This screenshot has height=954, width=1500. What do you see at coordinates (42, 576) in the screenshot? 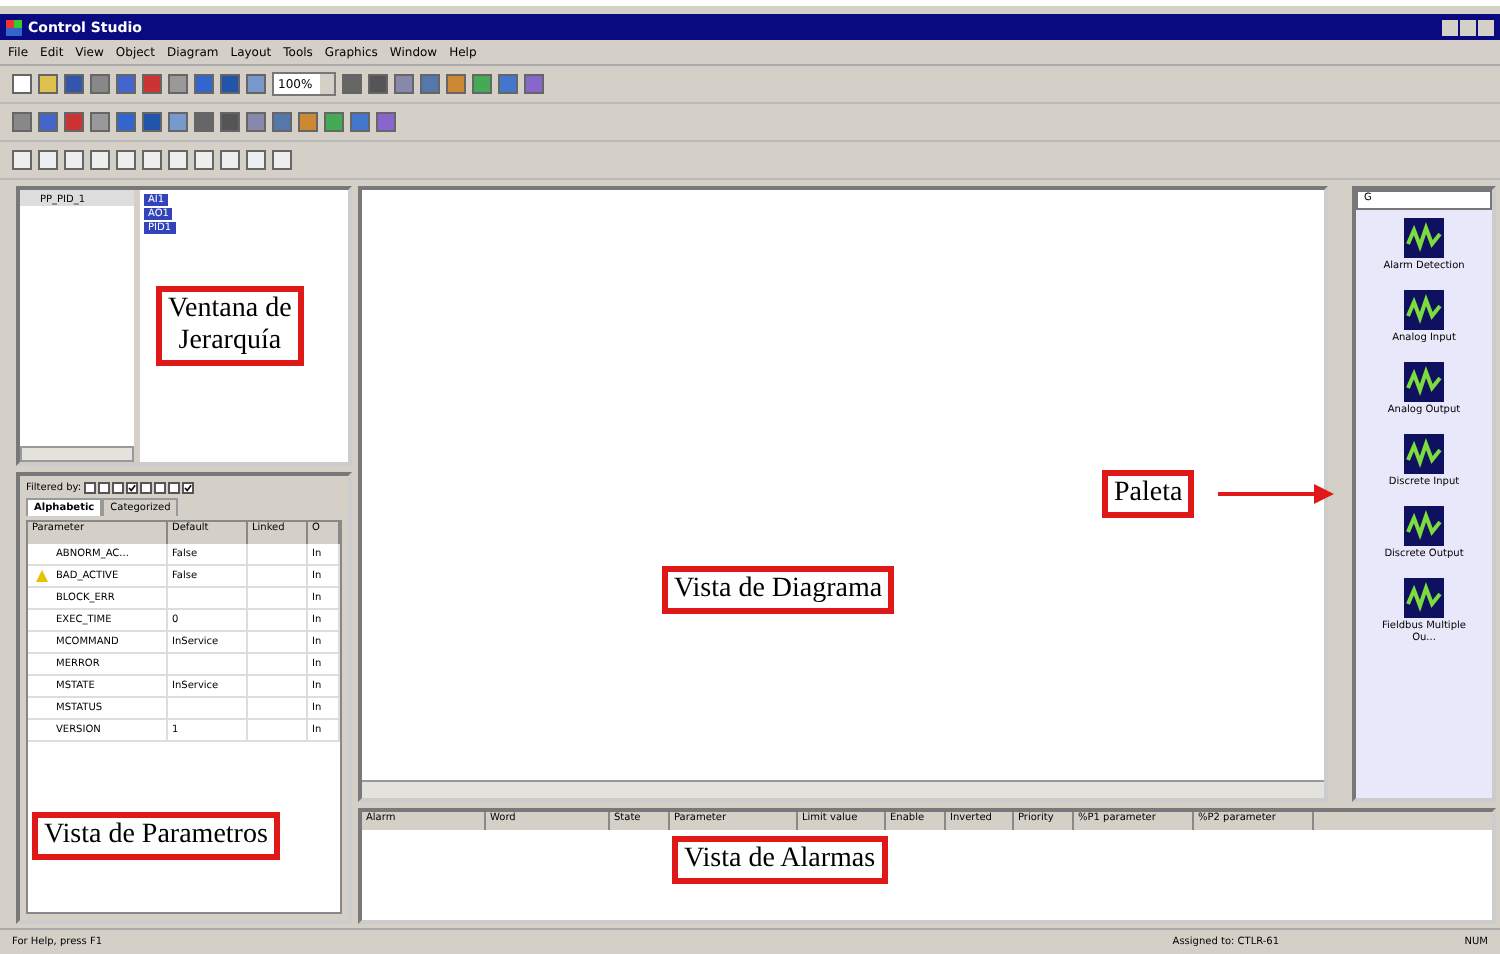
I see `warning-icon` at bounding box center [42, 576].